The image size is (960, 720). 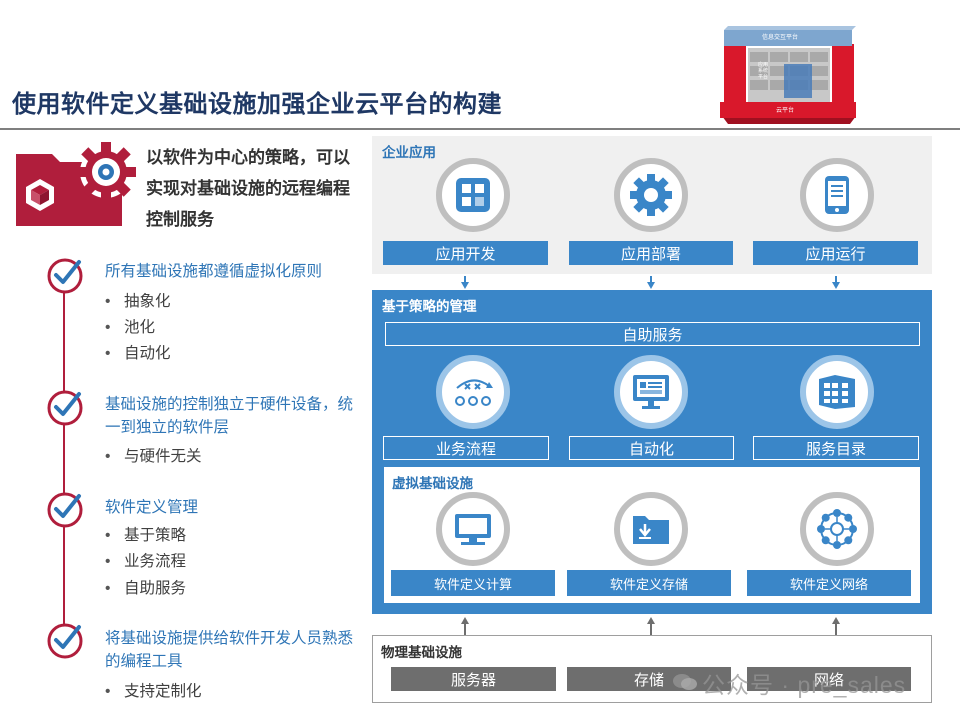 I want to click on app-grid-icon, so click(x=473, y=195).